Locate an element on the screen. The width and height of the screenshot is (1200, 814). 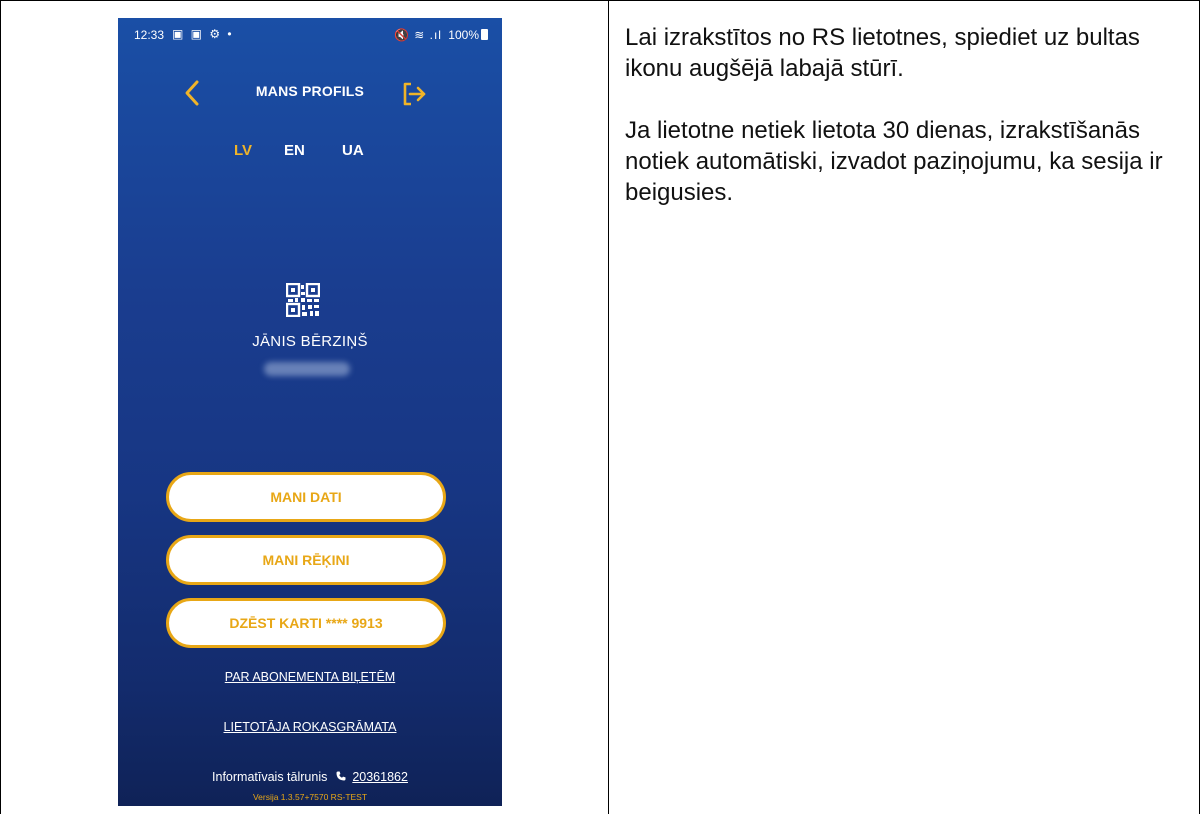
language-selector: LV EN UA is located at coordinates (310, 153).